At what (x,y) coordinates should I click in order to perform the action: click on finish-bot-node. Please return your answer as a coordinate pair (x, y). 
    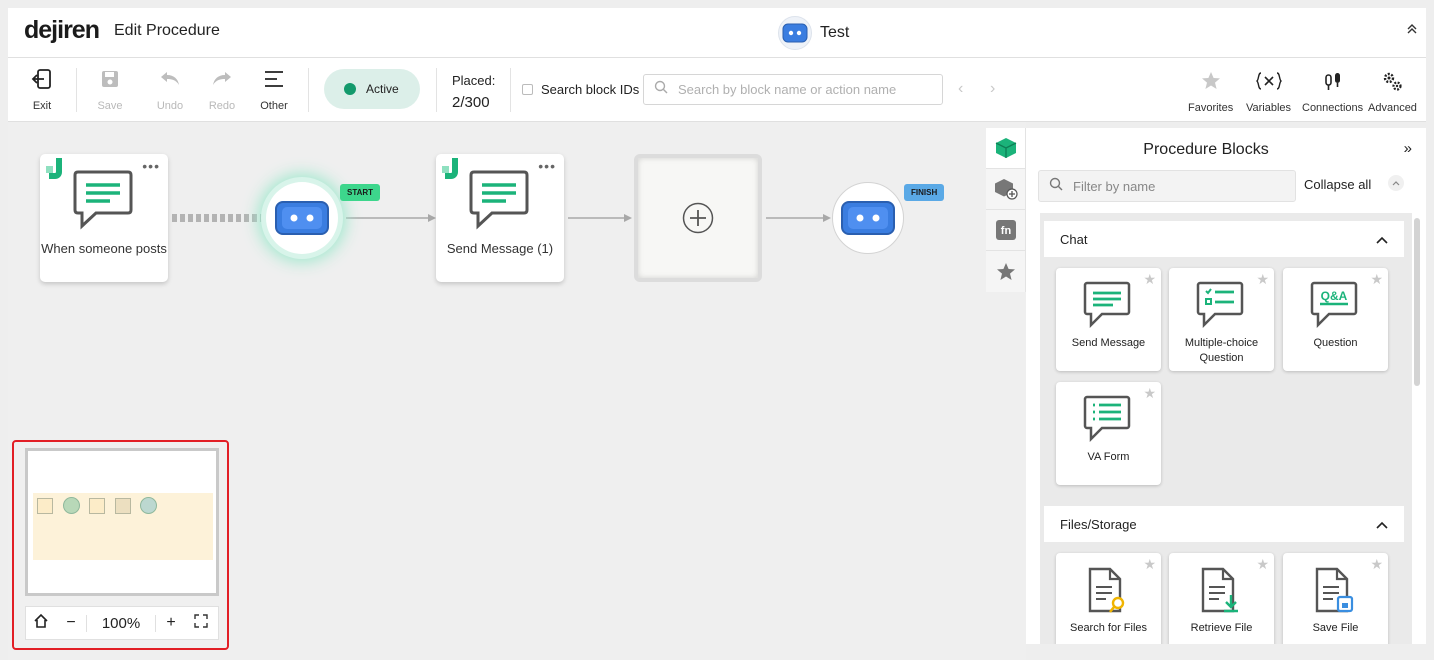
    Looking at the image, I should click on (868, 218).